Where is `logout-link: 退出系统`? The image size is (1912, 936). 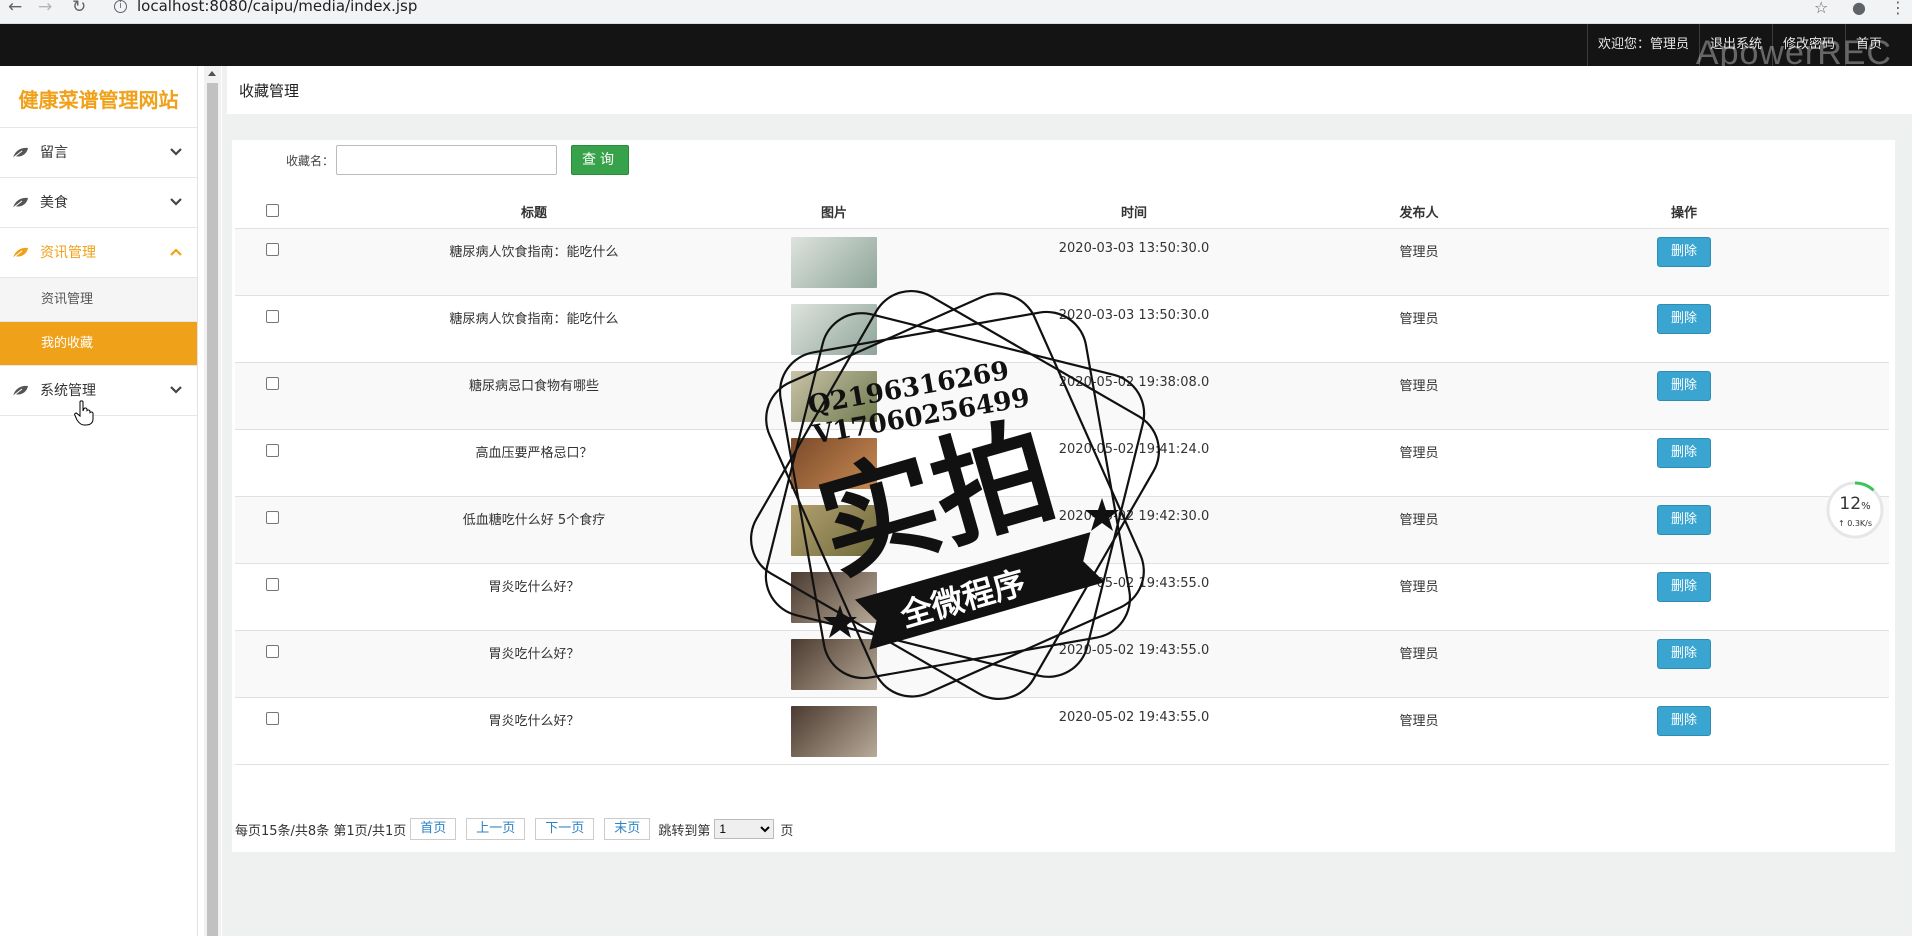 logout-link: 退出系统 is located at coordinates (1735, 45).